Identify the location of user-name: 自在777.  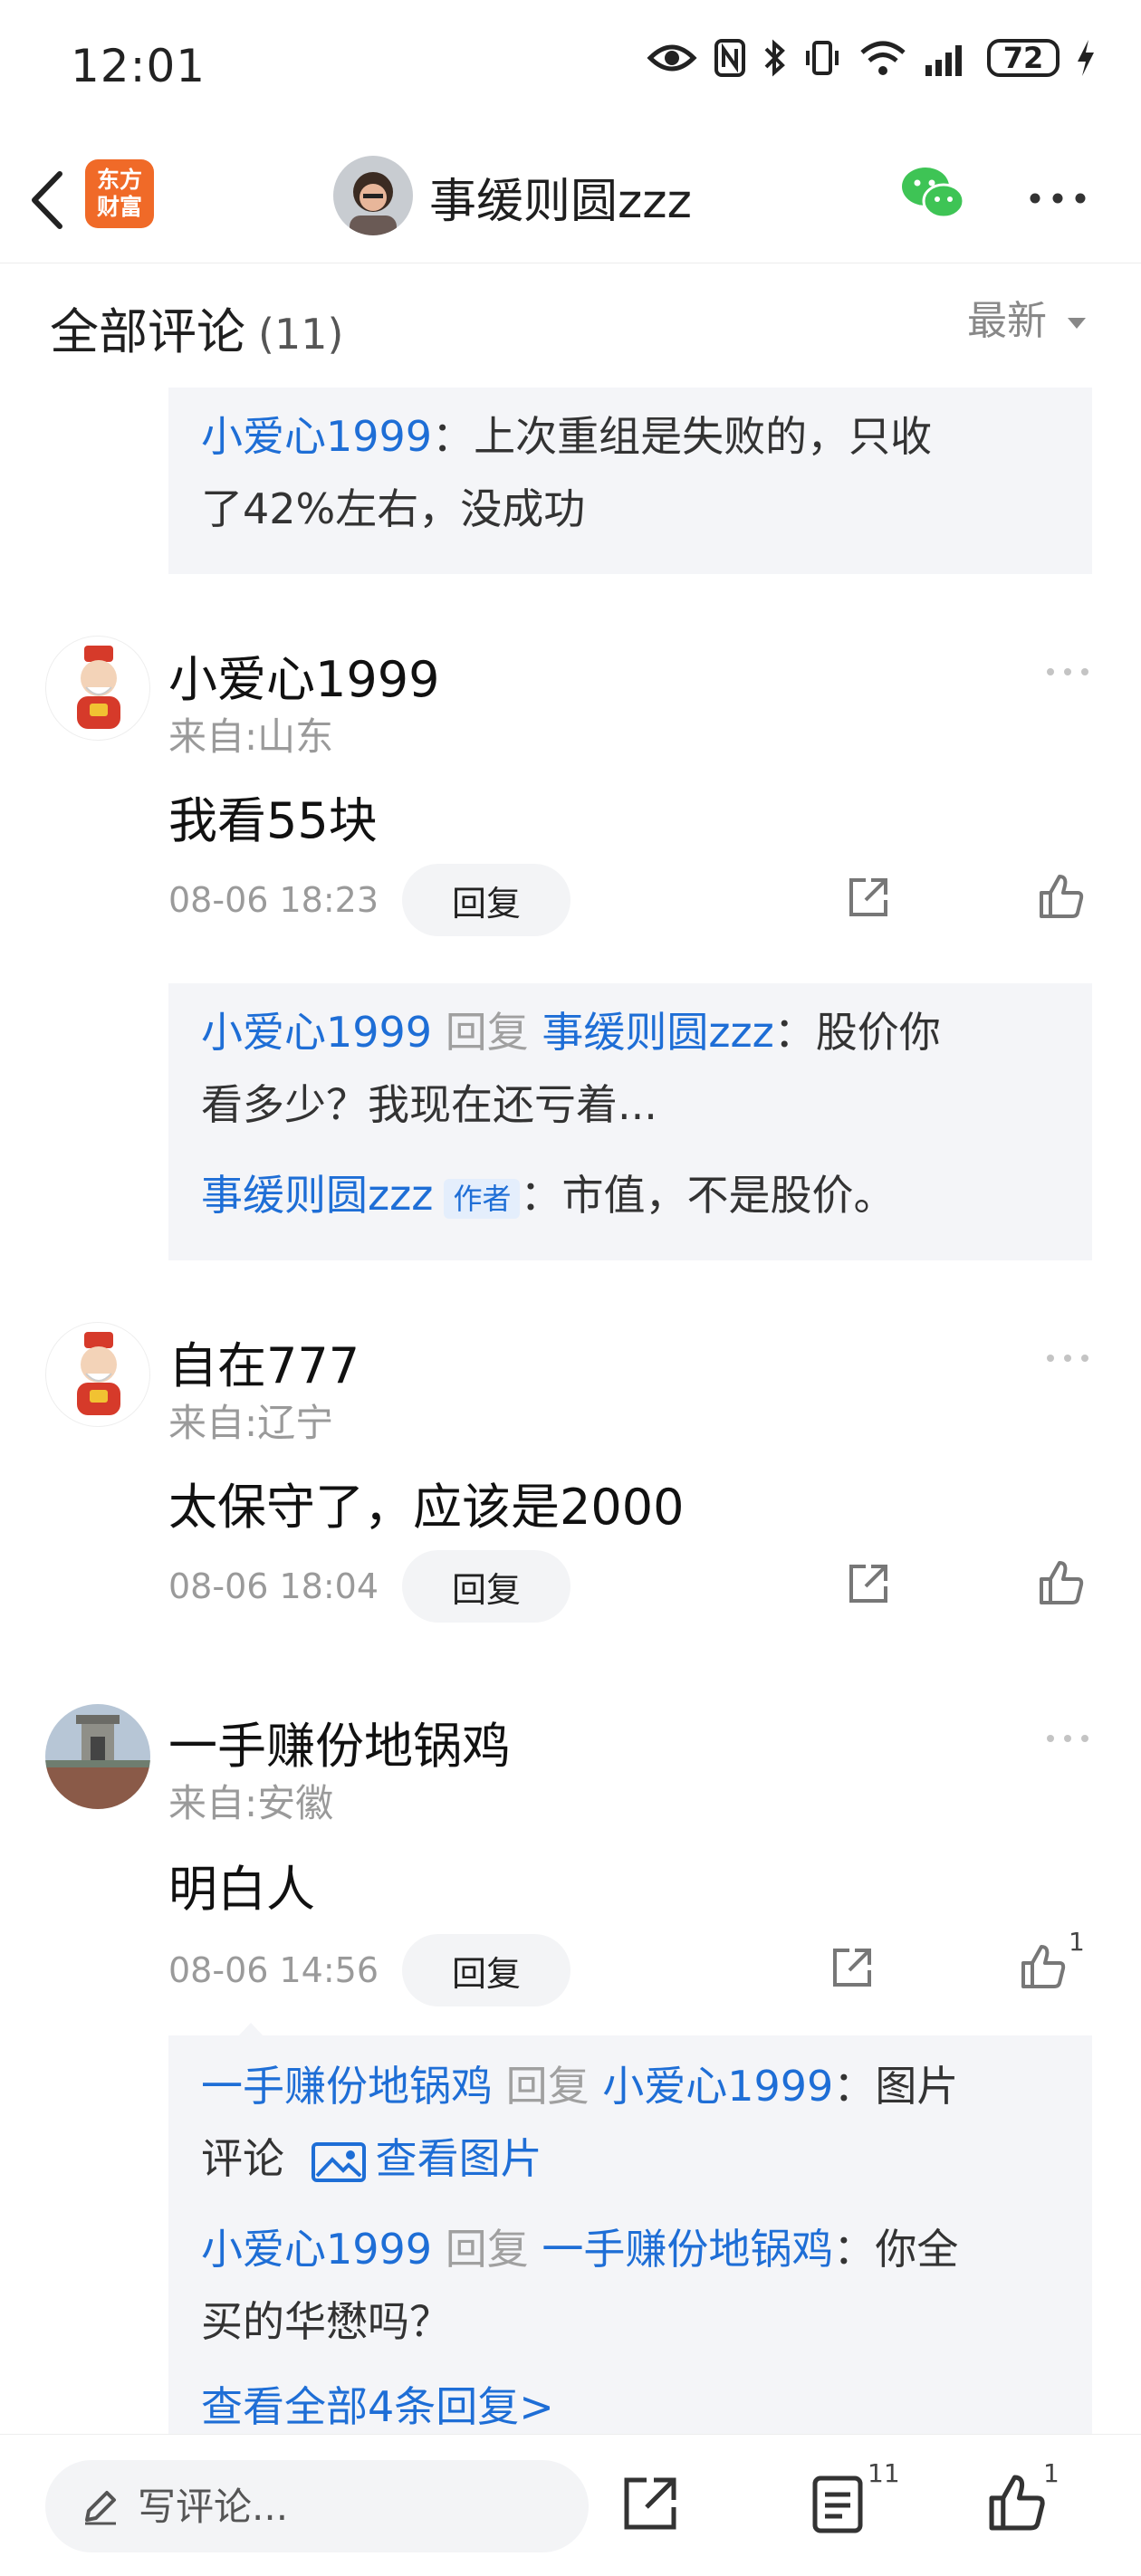
(264, 1361).